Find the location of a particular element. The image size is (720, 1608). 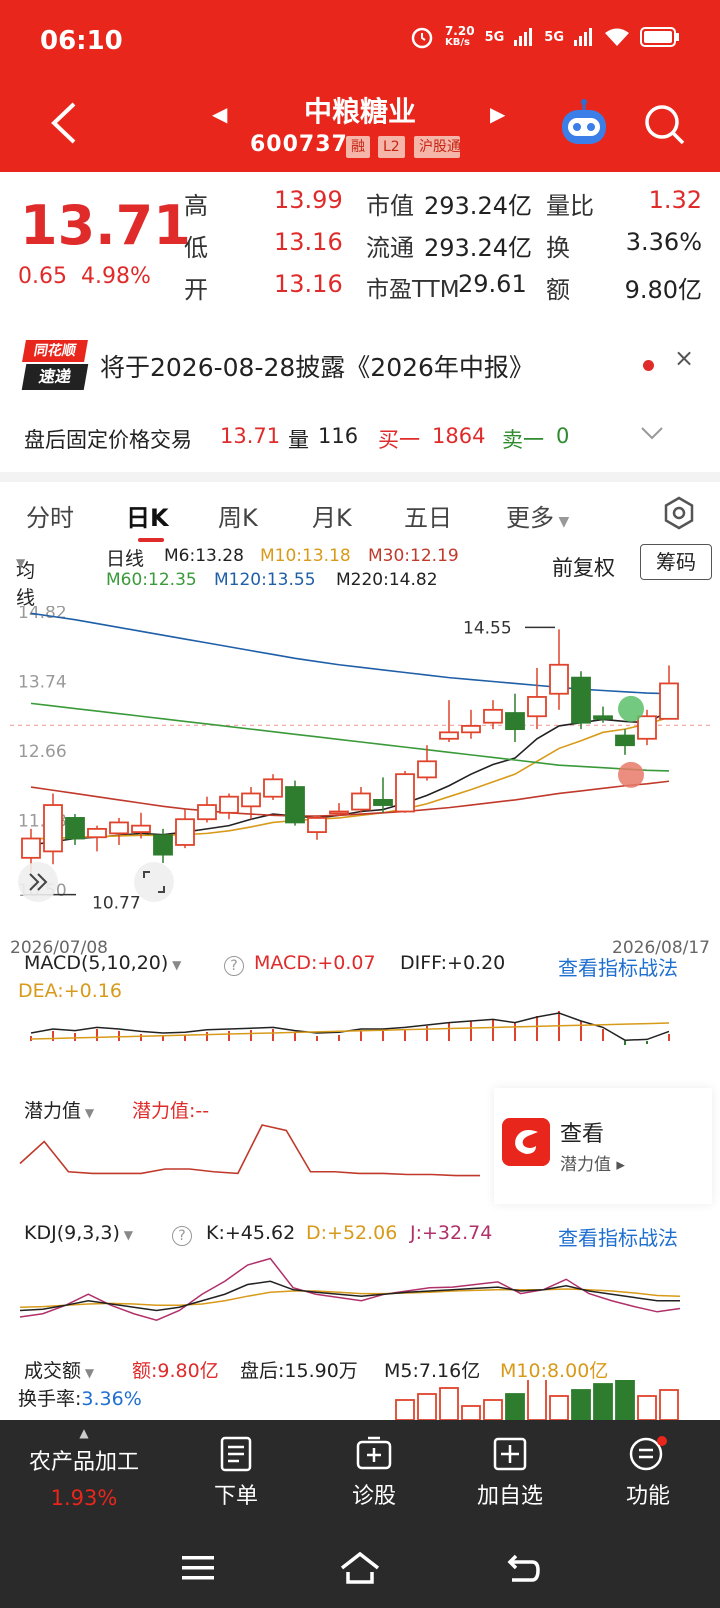

tag-margin: 融 is located at coordinates (358, 147).